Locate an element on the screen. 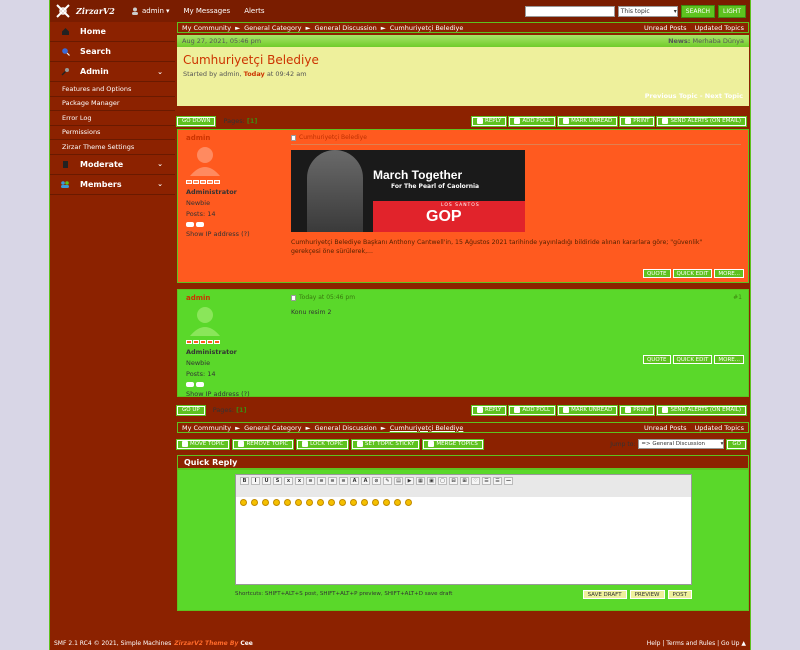 Image resolution: width=800 pixels, height=650 pixels. alerts-link: Alerts is located at coordinates (254, 11).